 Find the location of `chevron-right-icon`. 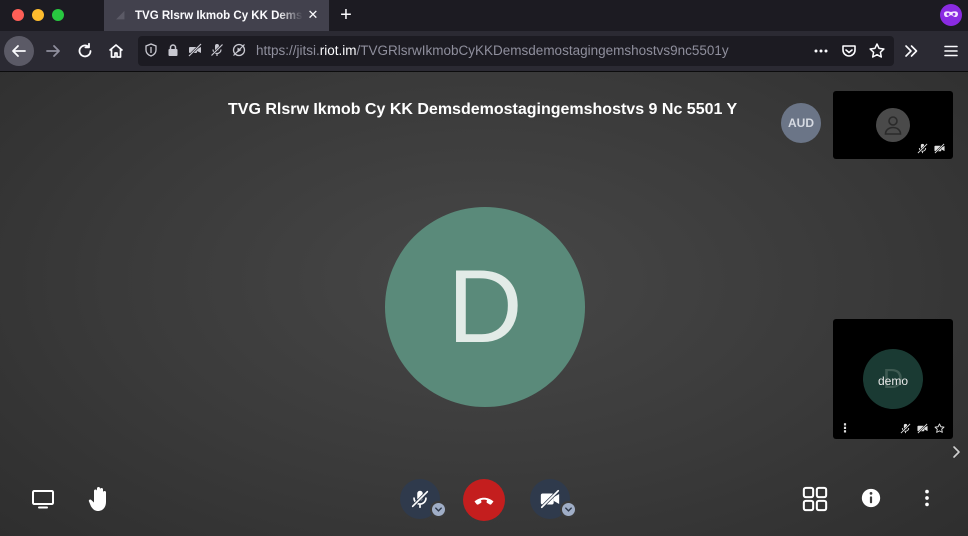

chevron-right-icon is located at coordinates (956, 452).